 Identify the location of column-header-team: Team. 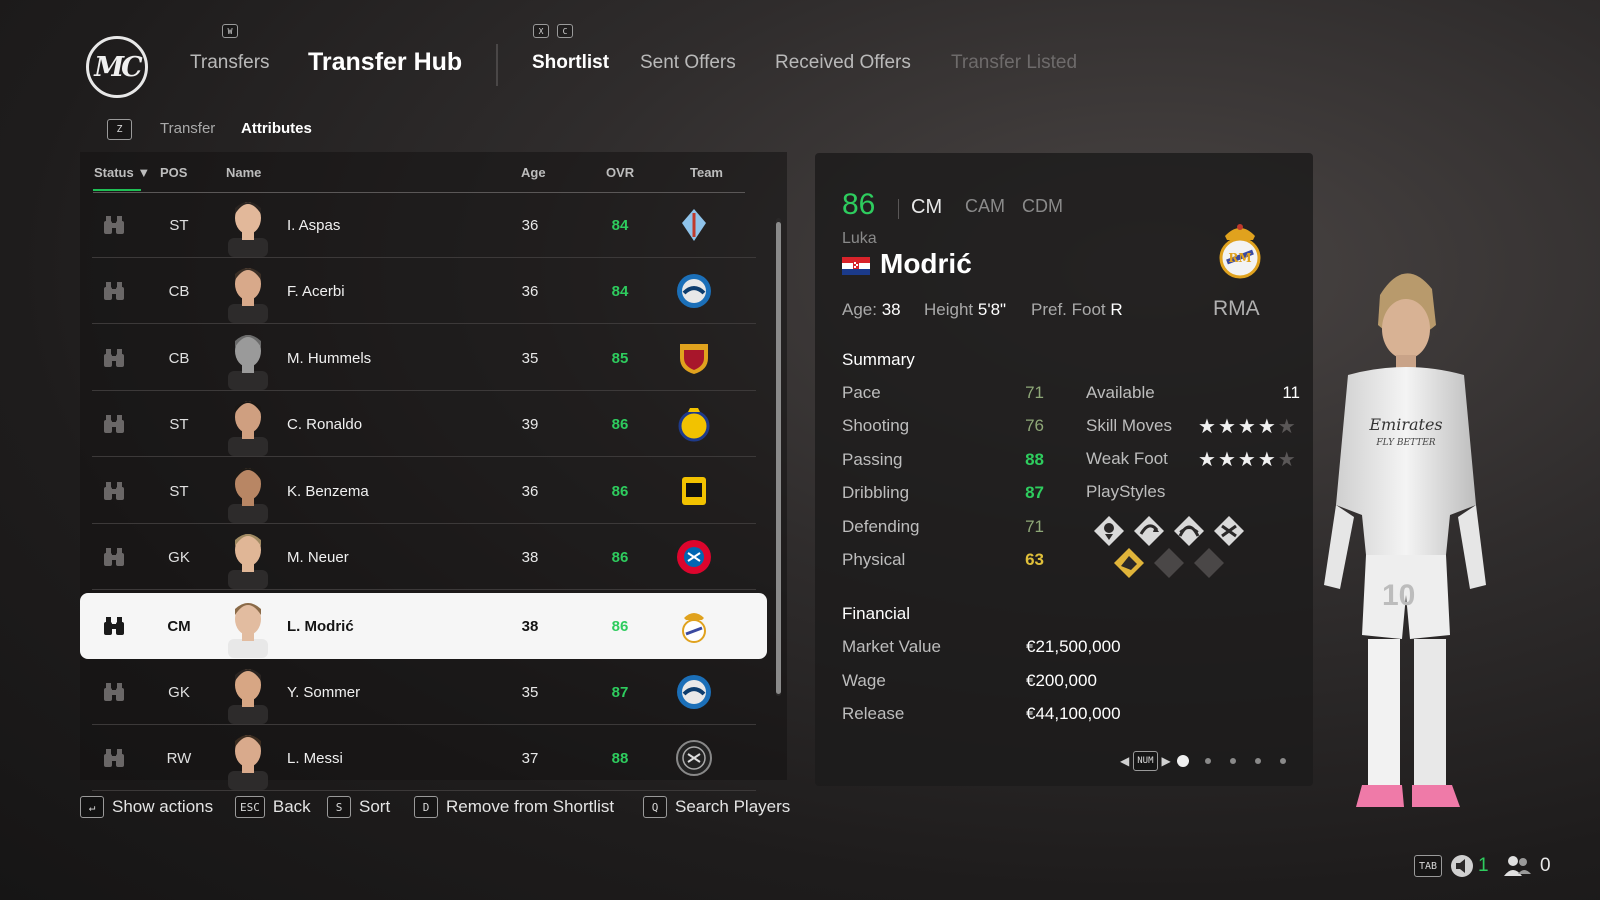
(706, 172).